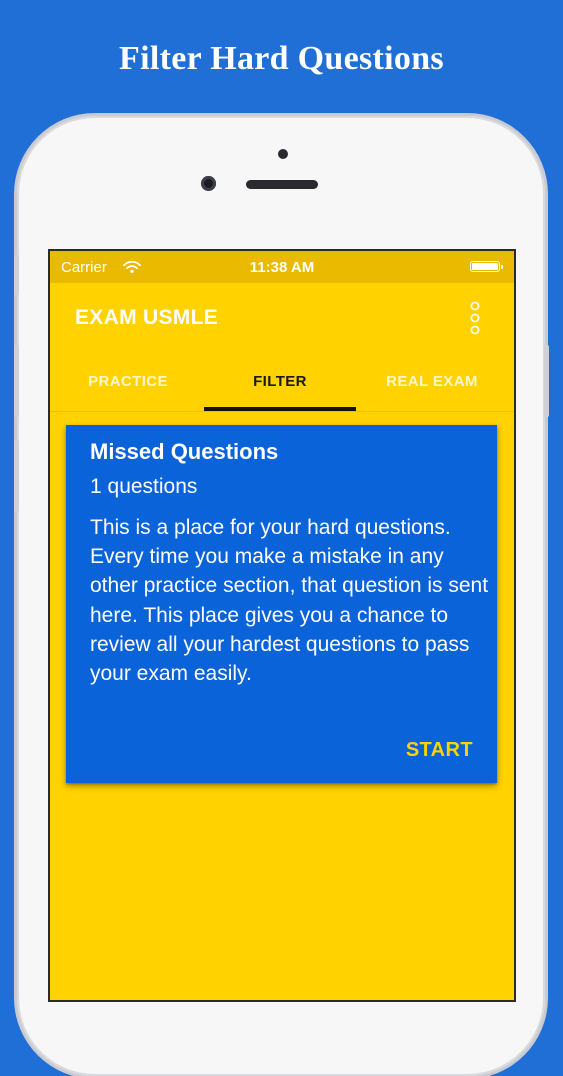 This screenshot has height=1076, width=563. I want to click on tab-real-exam: REAL EXAM, so click(432, 387).